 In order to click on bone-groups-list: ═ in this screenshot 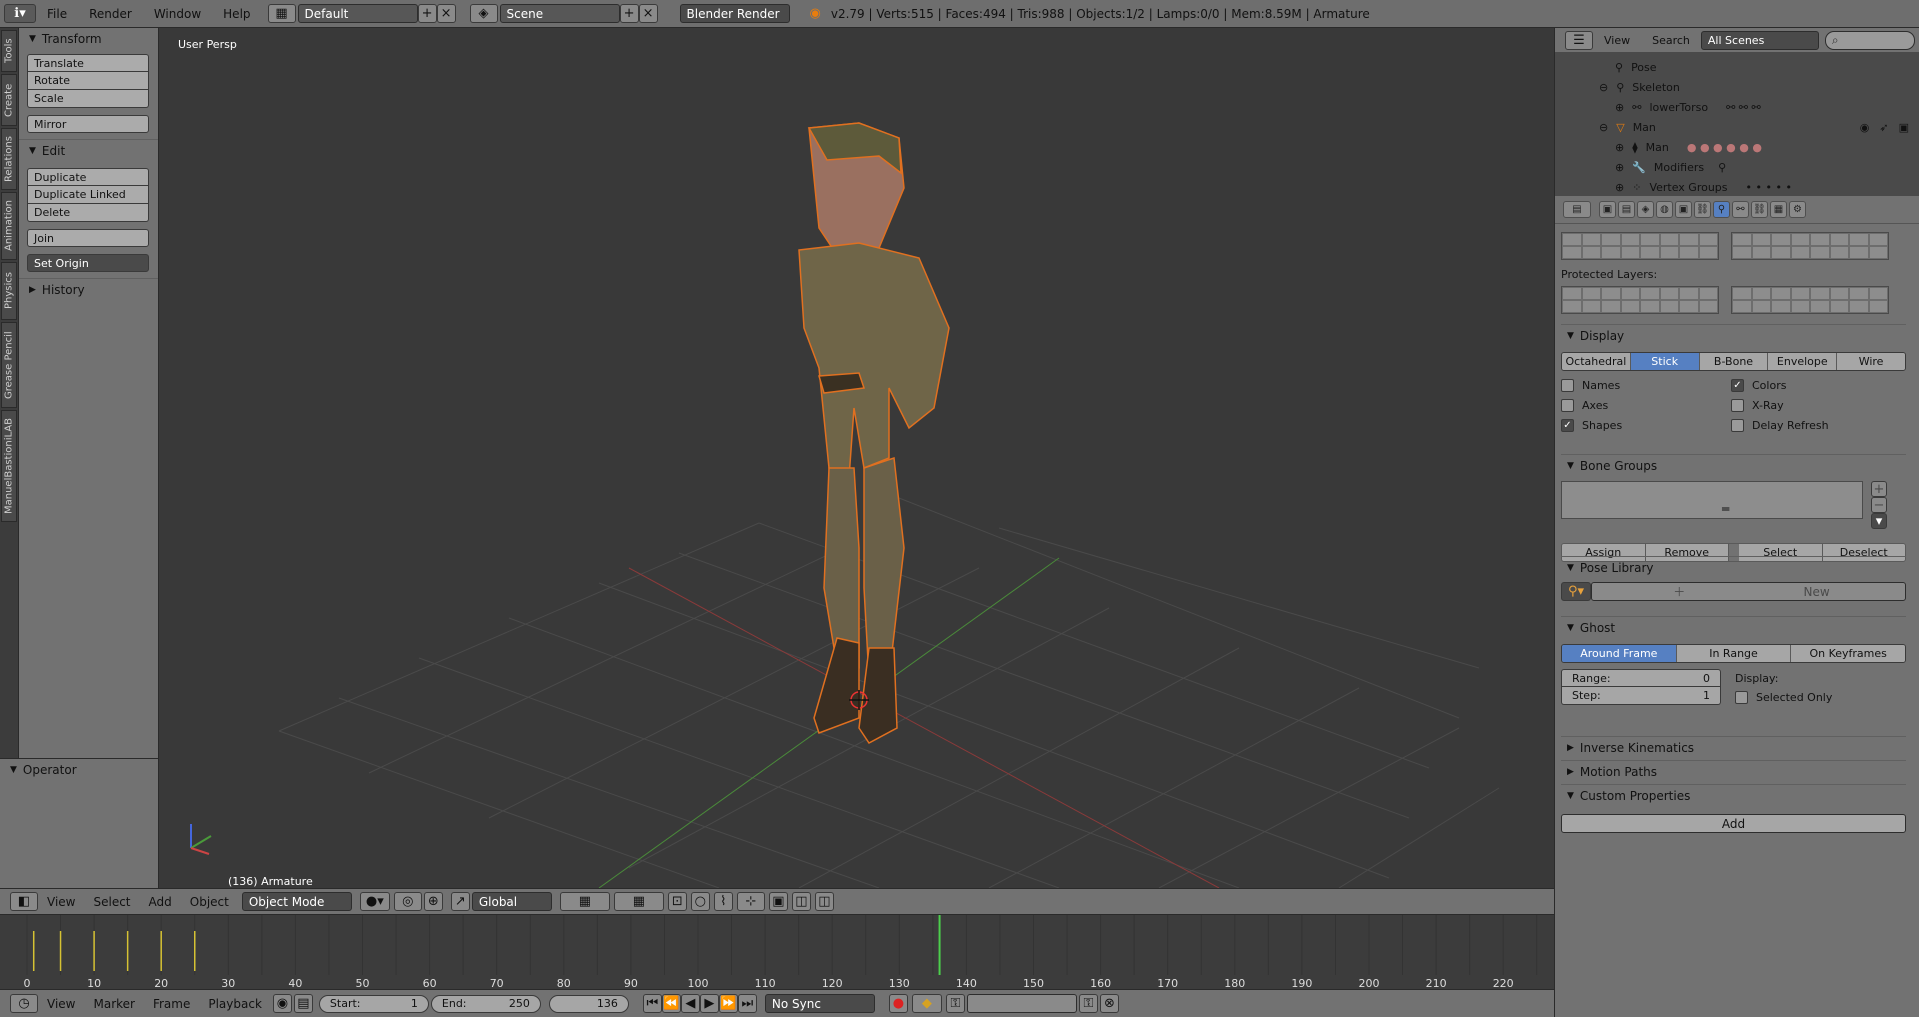, I will do `click(1712, 500)`.